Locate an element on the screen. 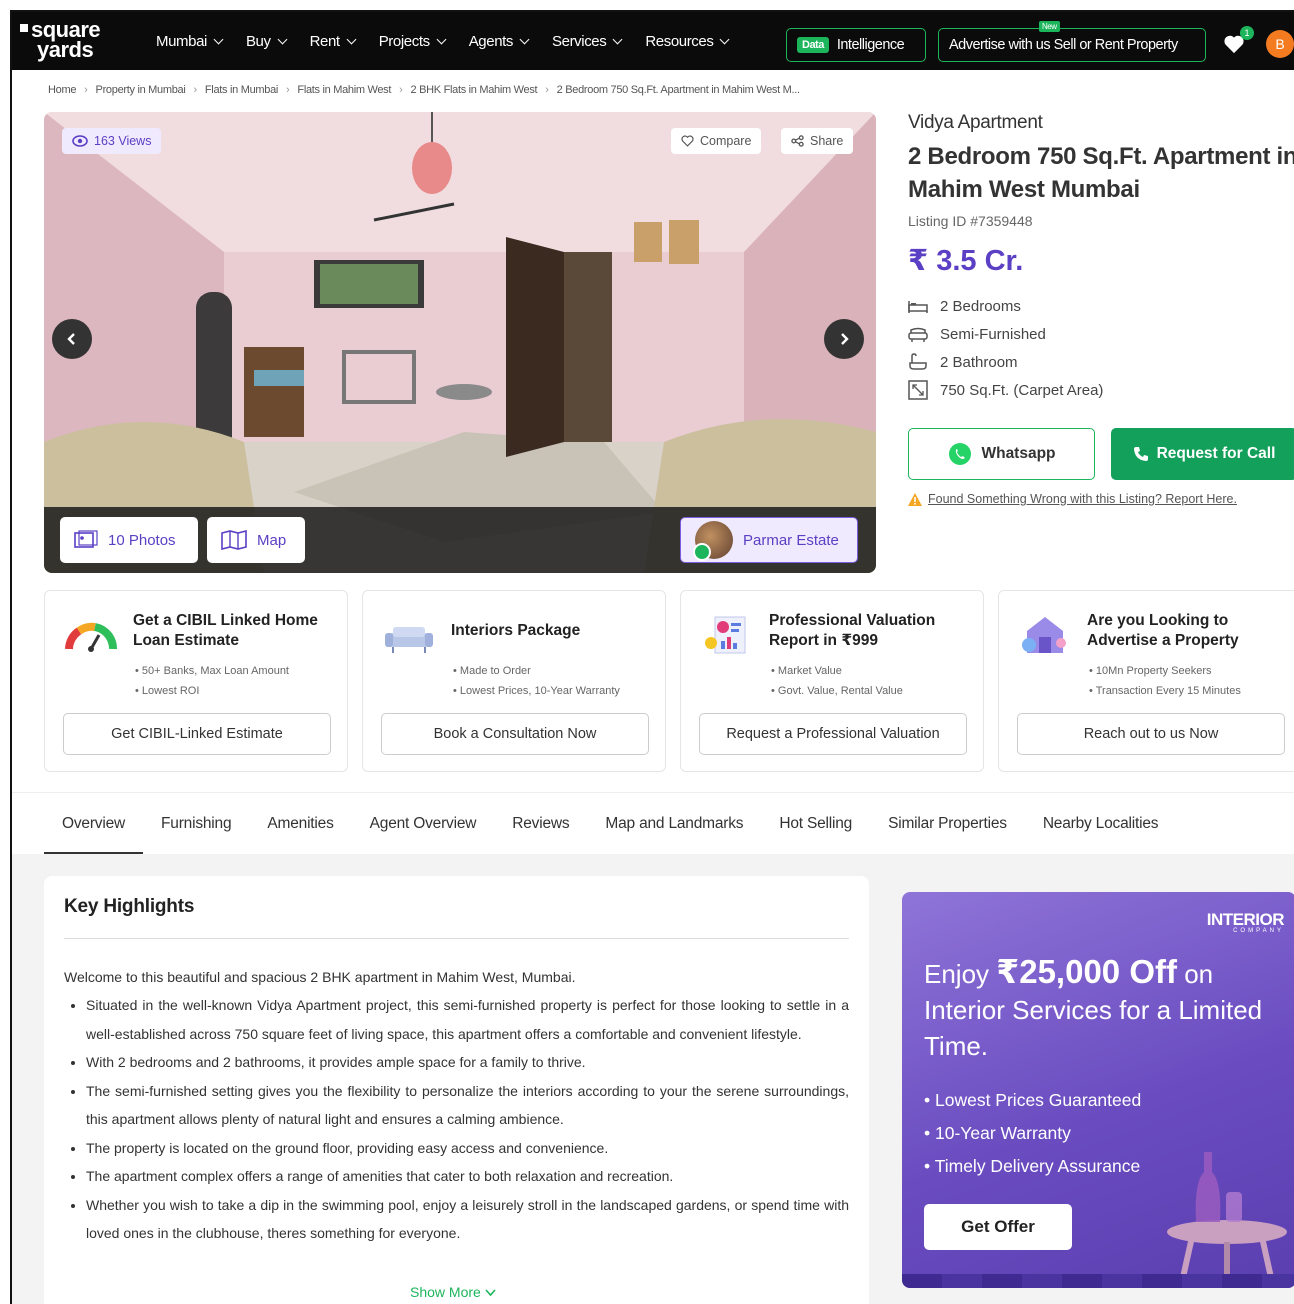 Image resolution: width=1294 pixels, height=1304 pixels. tab-furnishing: Furnishing is located at coordinates (196, 824).